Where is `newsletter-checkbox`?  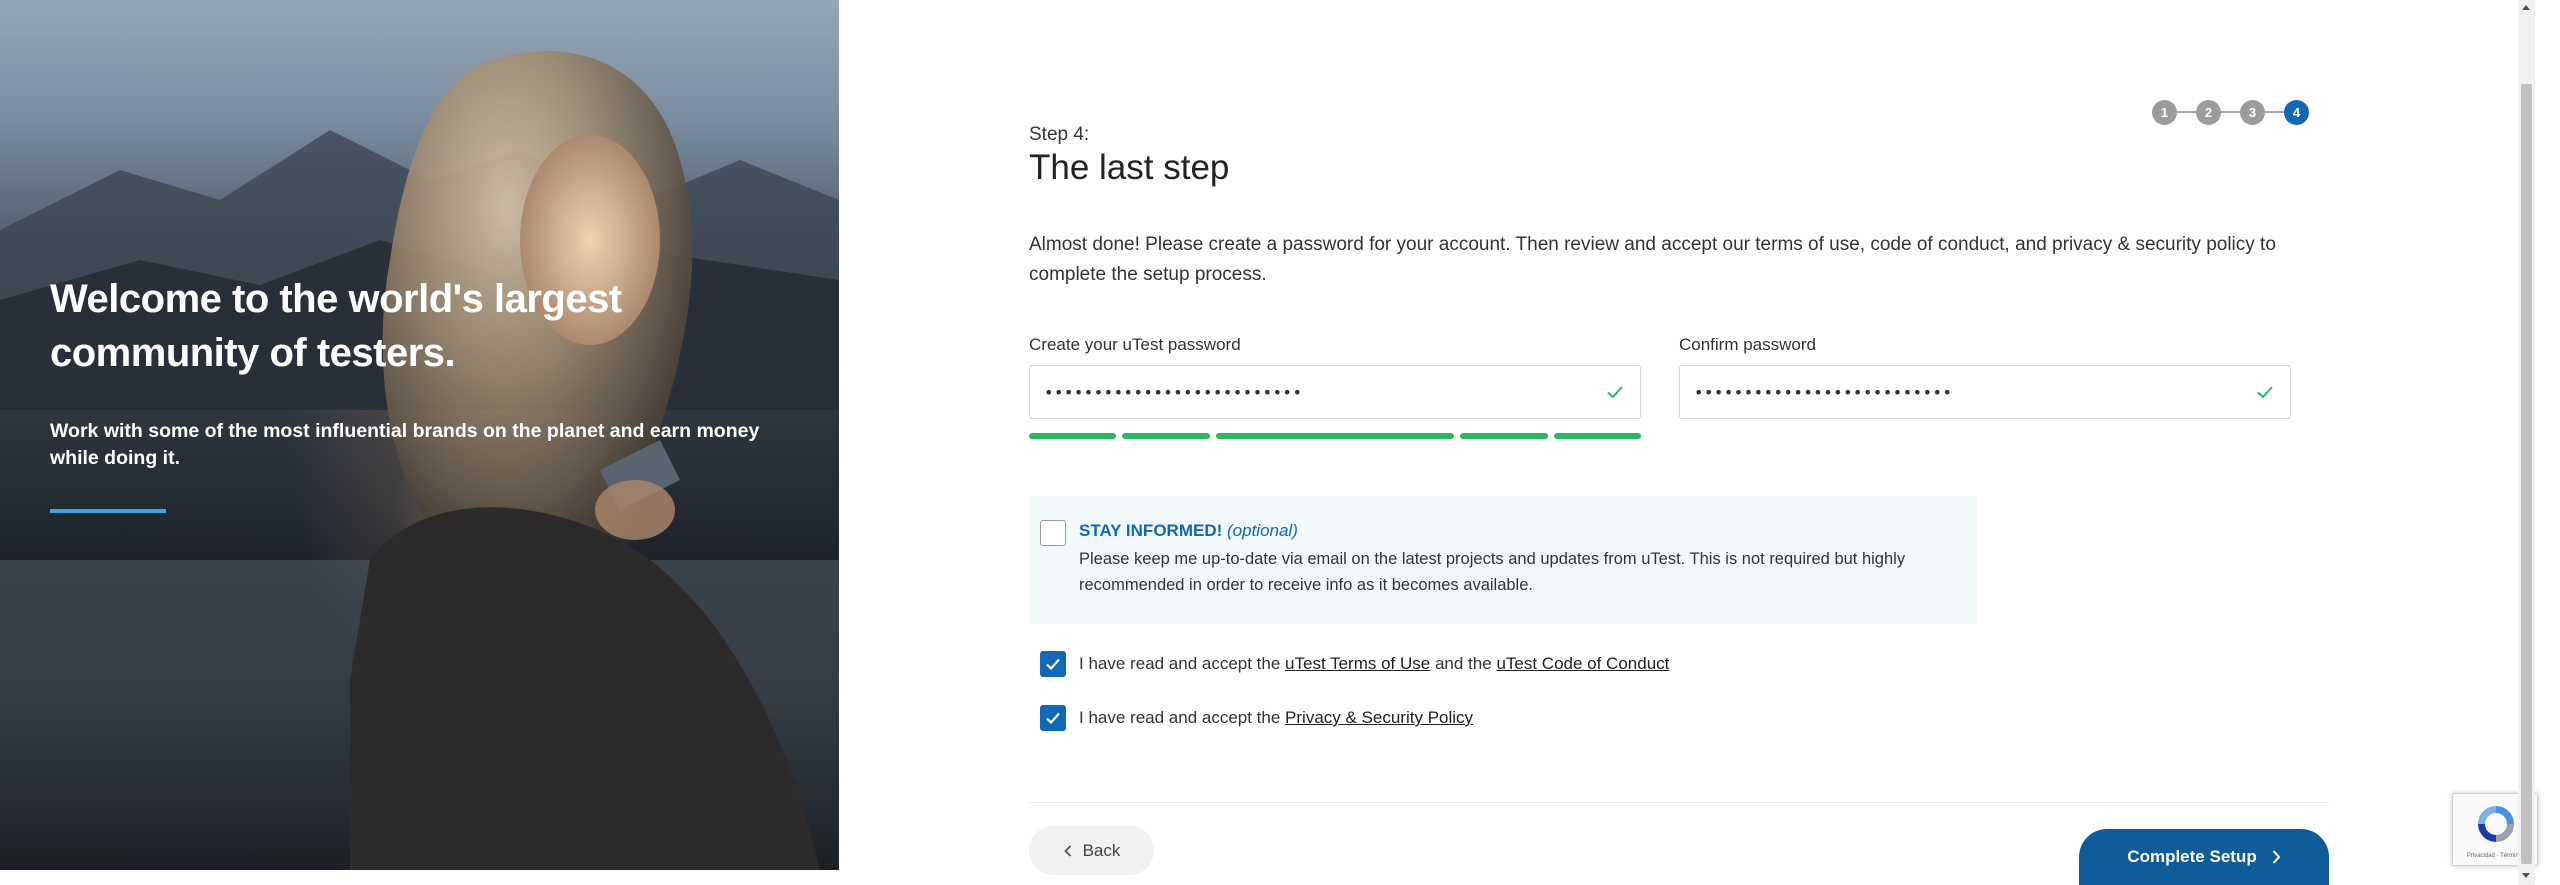 newsletter-checkbox is located at coordinates (1053, 533).